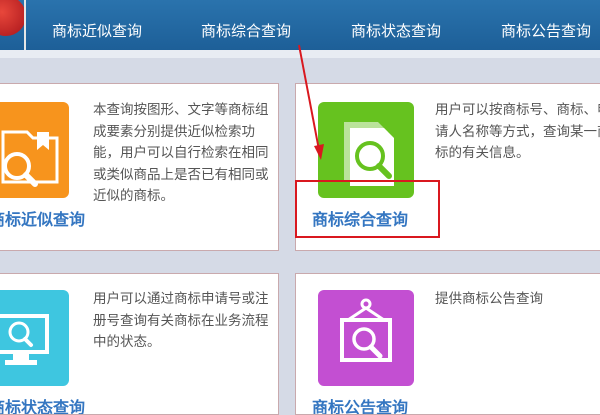  What do you see at coordinates (360, 218) in the screenshot?
I see `card-title: 商标综合查询` at bounding box center [360, 218].